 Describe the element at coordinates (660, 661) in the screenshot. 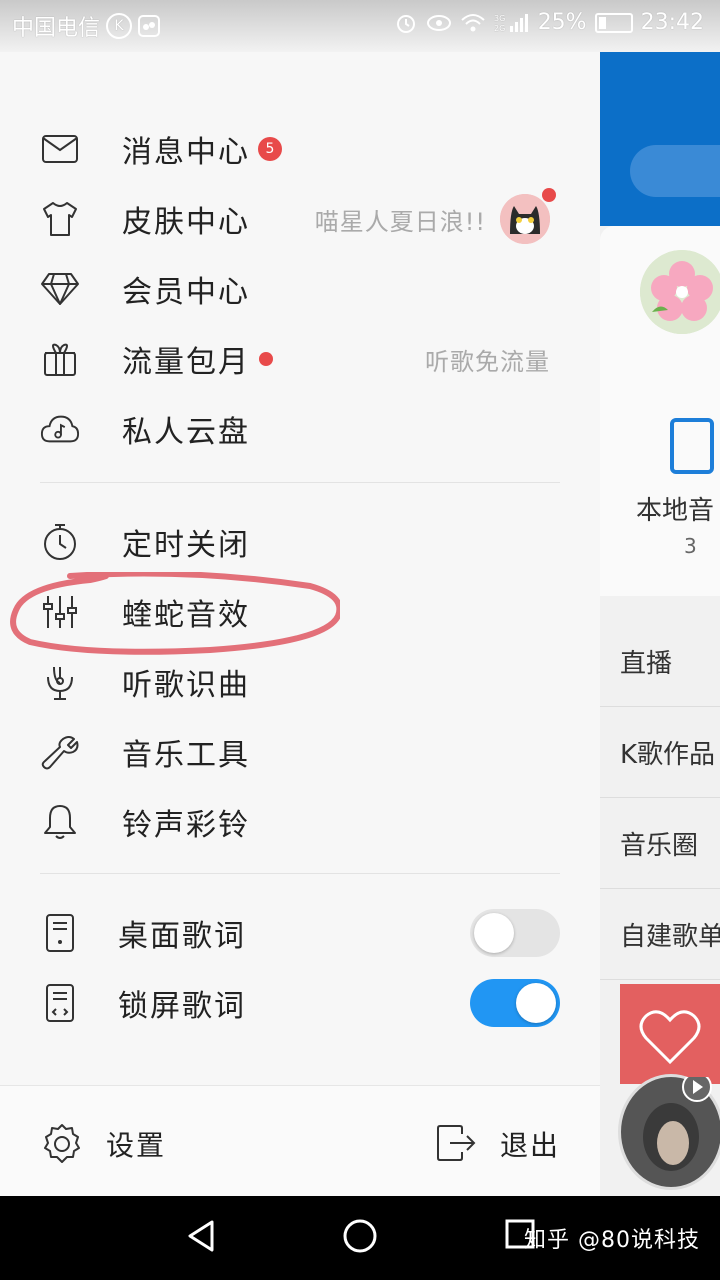

I see `list-item: 直播` at that location.